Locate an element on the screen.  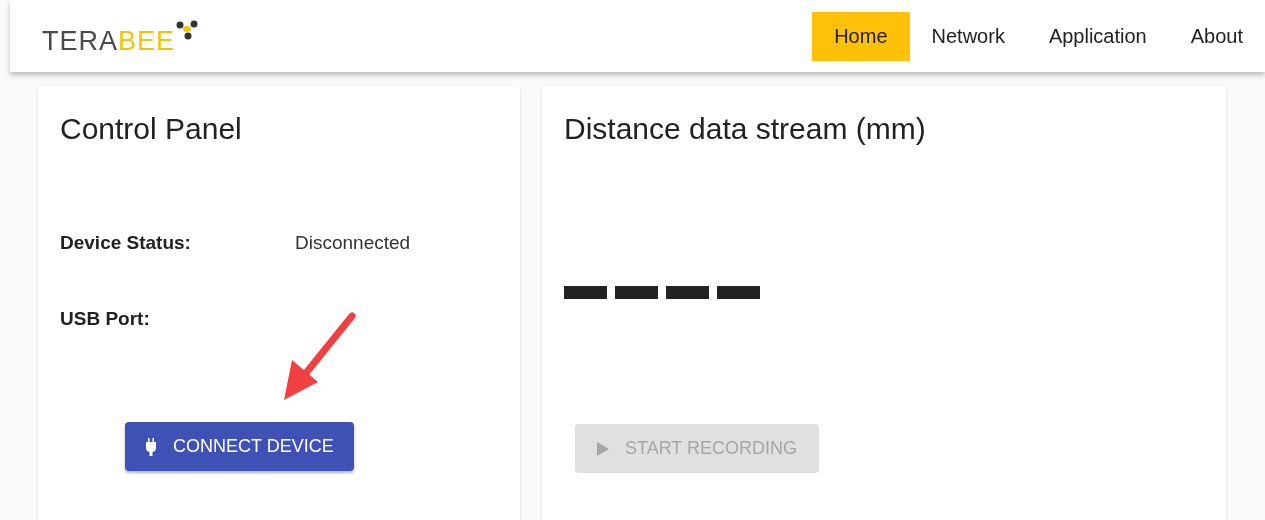
play-icon is located at coordinates (603, 448).